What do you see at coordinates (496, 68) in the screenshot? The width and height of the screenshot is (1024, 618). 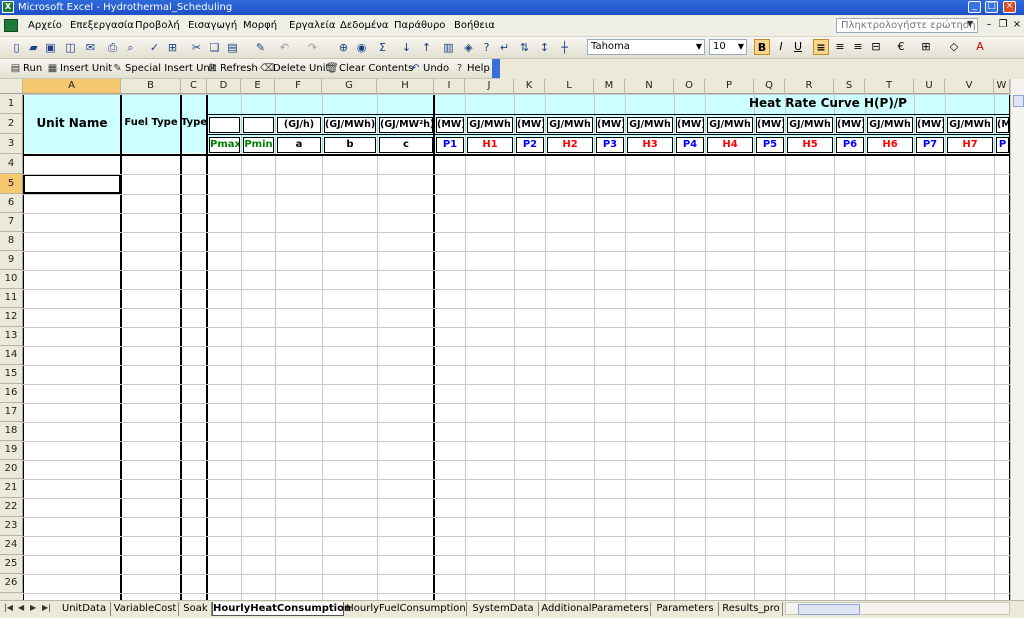 I see `toolbar-options-handle` at bounding box center [496, 68].